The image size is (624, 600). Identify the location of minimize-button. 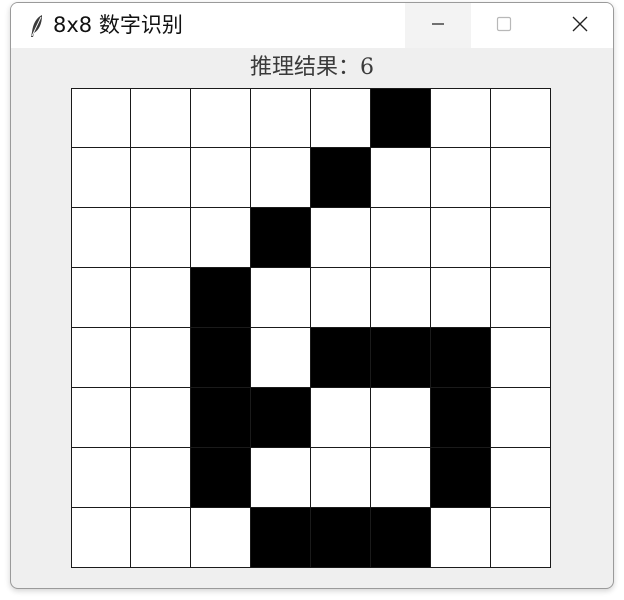
(438, 25).